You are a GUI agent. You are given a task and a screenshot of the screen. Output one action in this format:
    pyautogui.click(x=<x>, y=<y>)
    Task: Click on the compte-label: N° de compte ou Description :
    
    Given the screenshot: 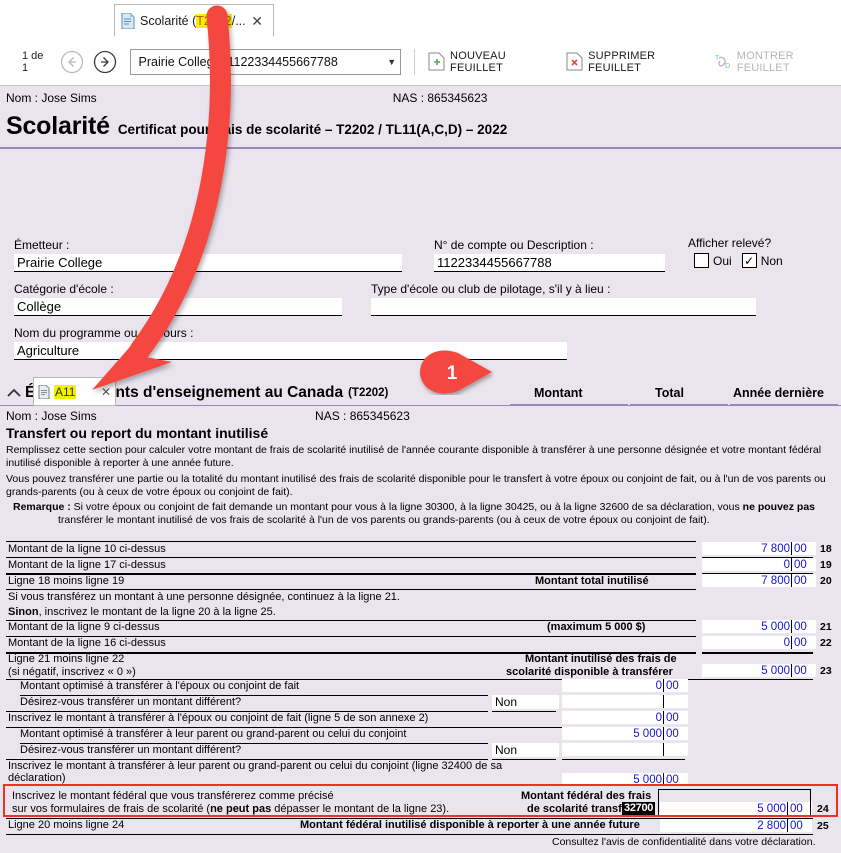 What is the action you would take?
    pyautogui.click(x=514, y=245)
    